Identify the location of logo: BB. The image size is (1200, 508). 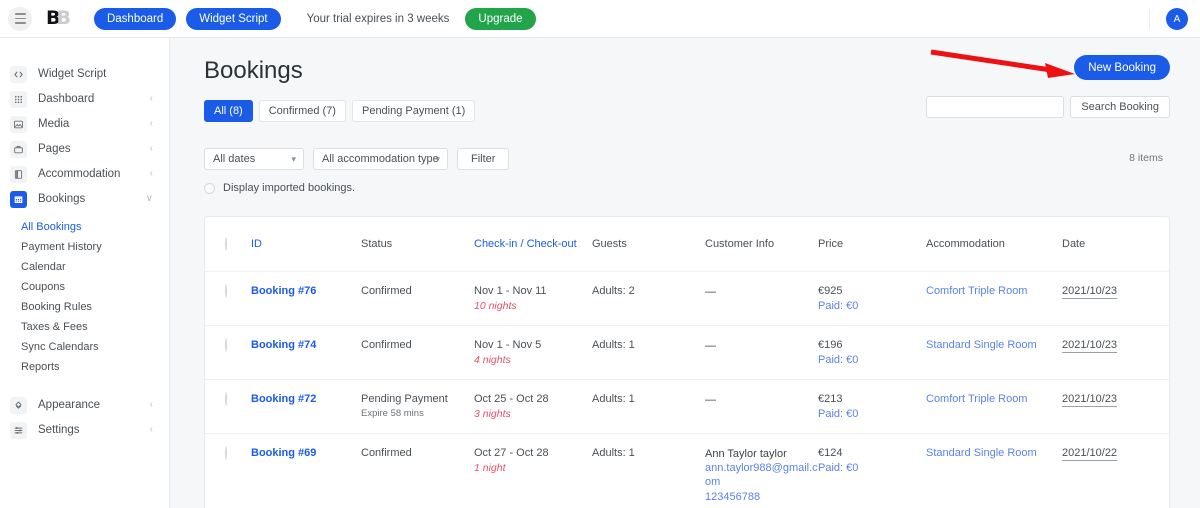
(58, 18).